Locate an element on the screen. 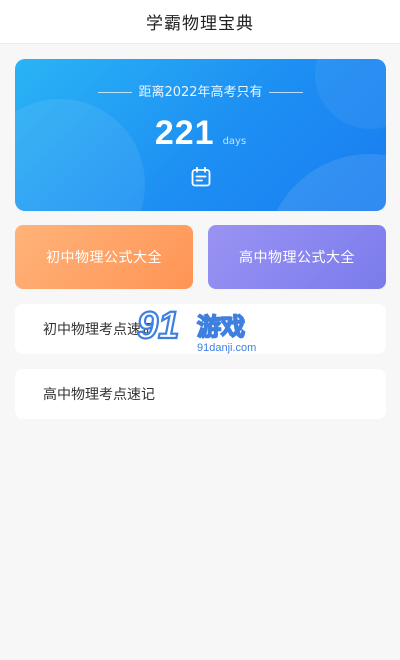 This screenshot has height=660, width=400. app-header: 学霸物理宝典 is located at coordinates (200, 22).